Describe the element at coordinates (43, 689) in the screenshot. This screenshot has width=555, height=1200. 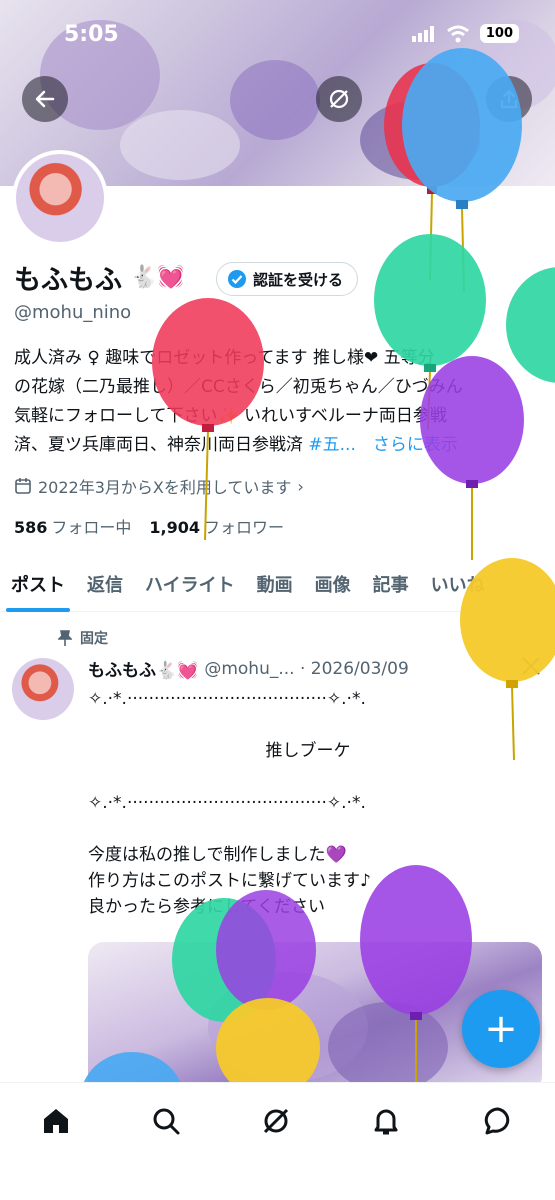
I see `post-avatar` at that location.